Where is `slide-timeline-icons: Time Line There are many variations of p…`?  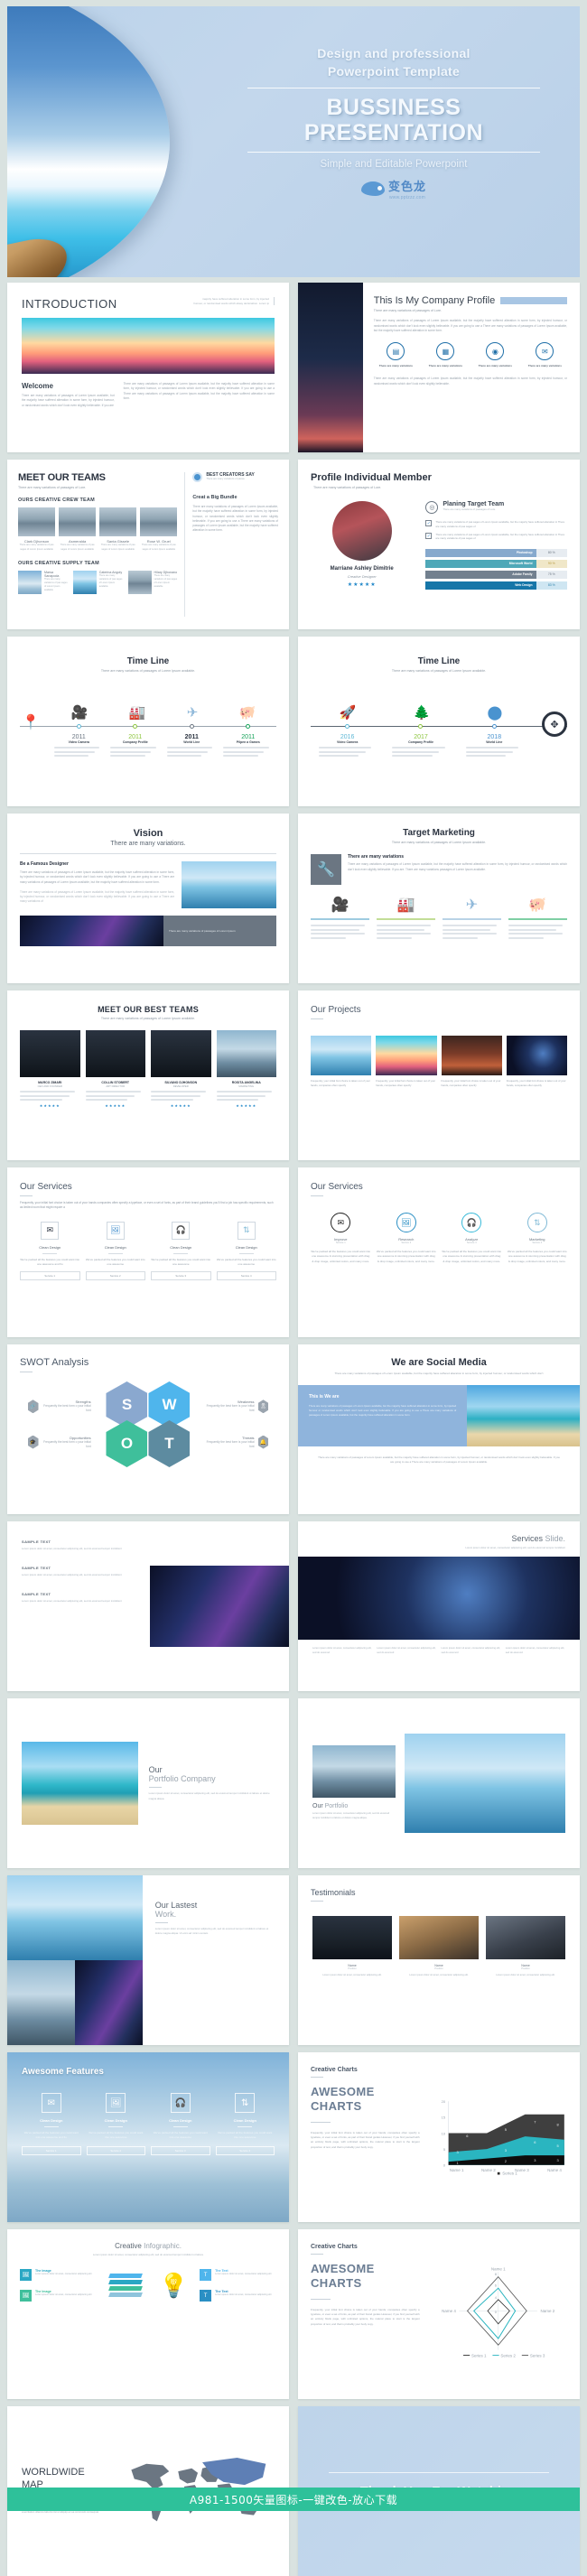 slide-timeline-icons: Time Line There are many variations of p… is located at coordinates (439, 721).